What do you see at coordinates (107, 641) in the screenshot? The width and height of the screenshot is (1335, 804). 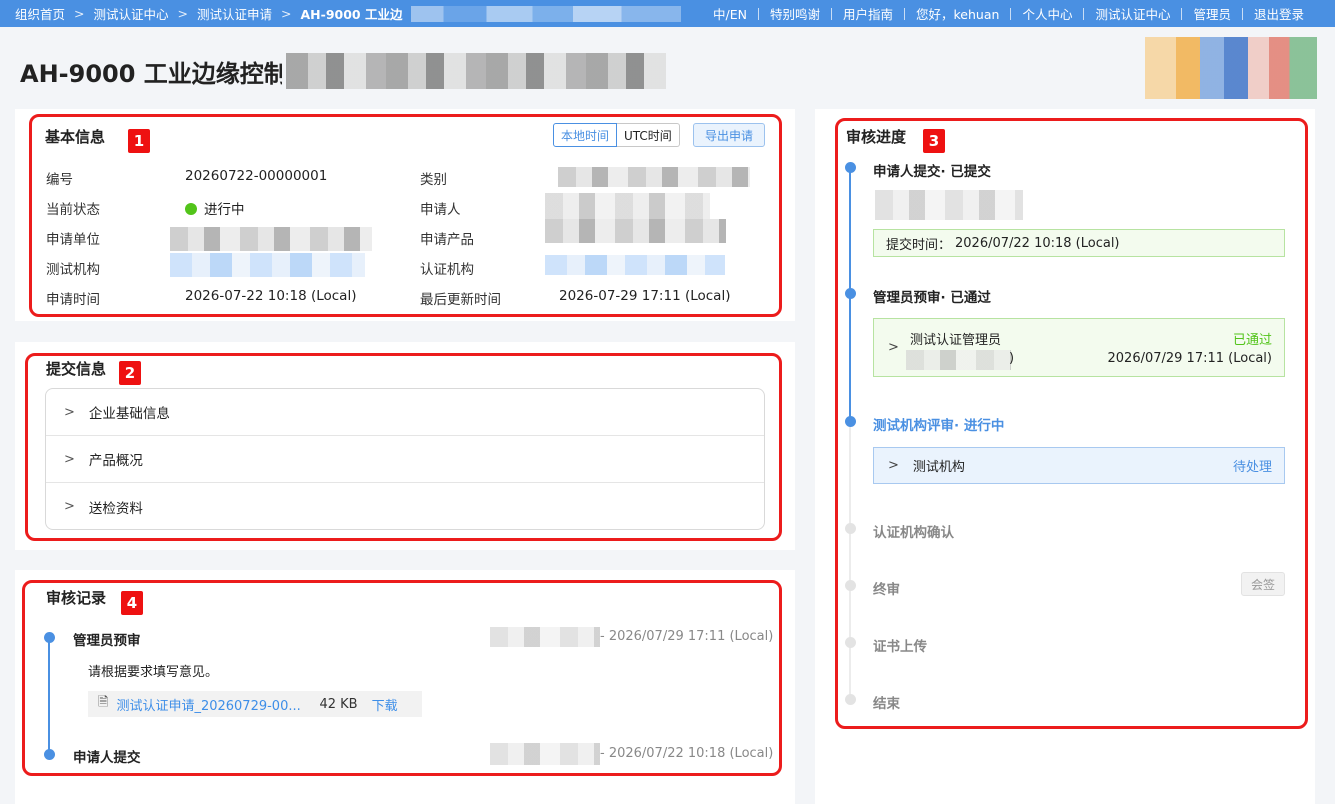 I see `log-entry-title: 管理员预审` at bounding box center [107, 641].